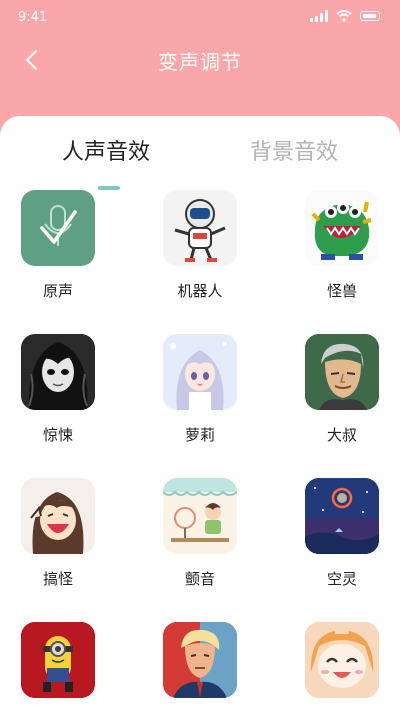 This screenshot has height=710, width=400. I want to click on effect-label: 搞怪, so click(57, 579).